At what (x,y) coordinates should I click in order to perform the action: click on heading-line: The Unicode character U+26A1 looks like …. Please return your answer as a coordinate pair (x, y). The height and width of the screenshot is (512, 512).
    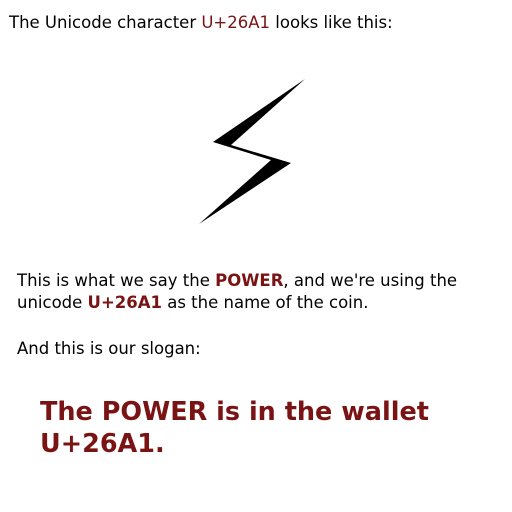
    Looking at the image, I should click on (201, 23).